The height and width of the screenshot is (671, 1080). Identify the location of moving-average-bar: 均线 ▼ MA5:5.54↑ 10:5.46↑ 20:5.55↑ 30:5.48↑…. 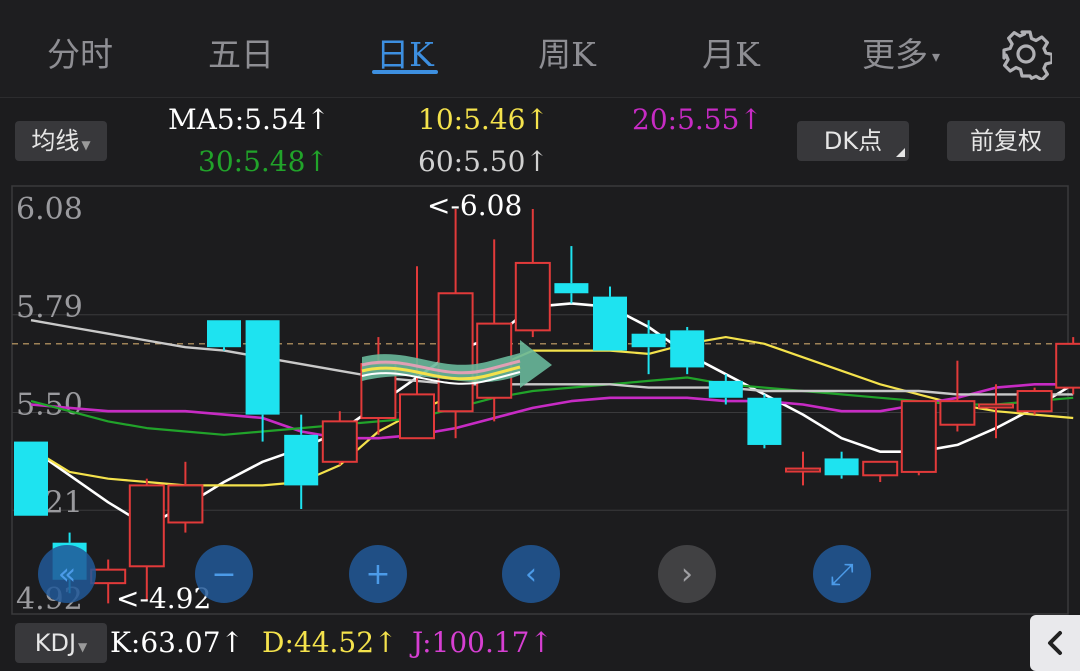
(540, 142).